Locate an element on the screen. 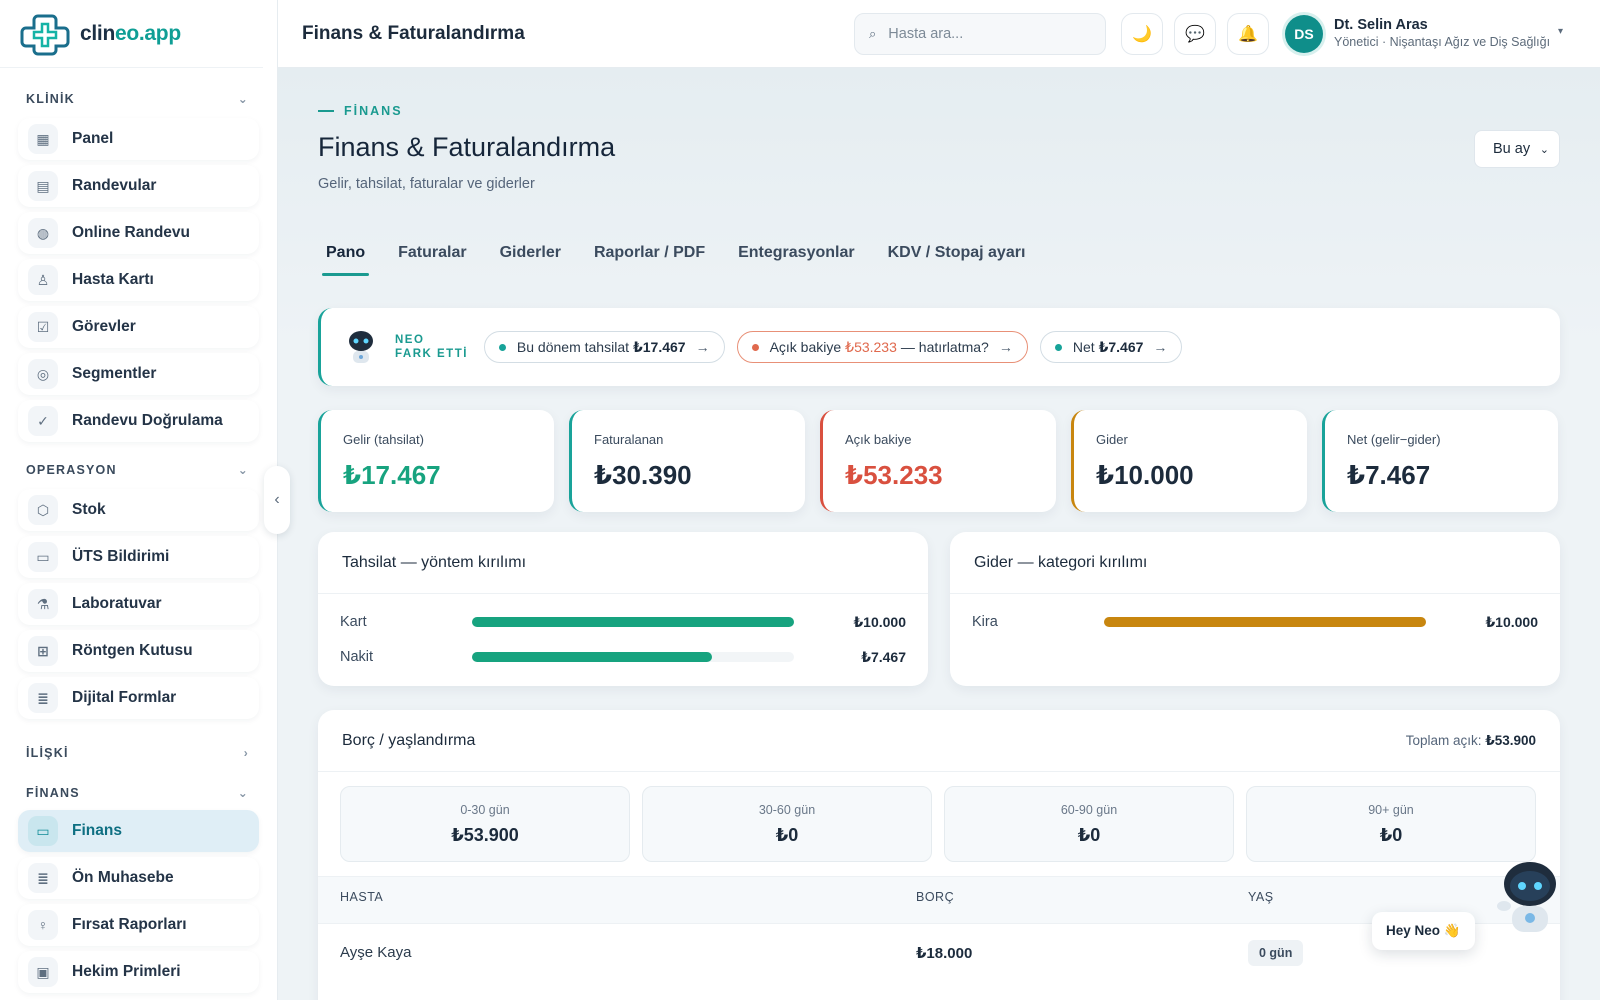 This screenshot has width=1600, height=1000. breakdown-row: Nakit ₺7.467 is located at coordinates (623, 657).